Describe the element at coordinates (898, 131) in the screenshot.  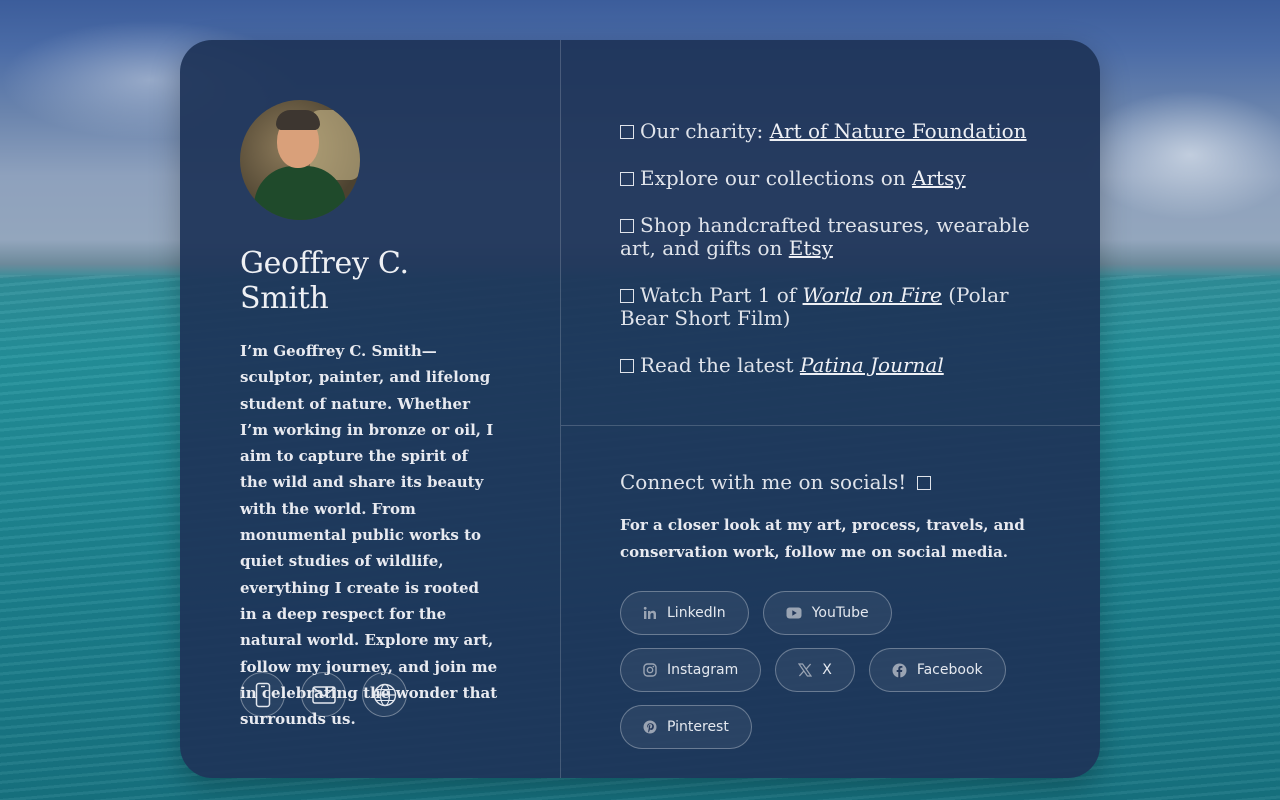
I see `charity-link: Art of Nature Foundation` at that location.